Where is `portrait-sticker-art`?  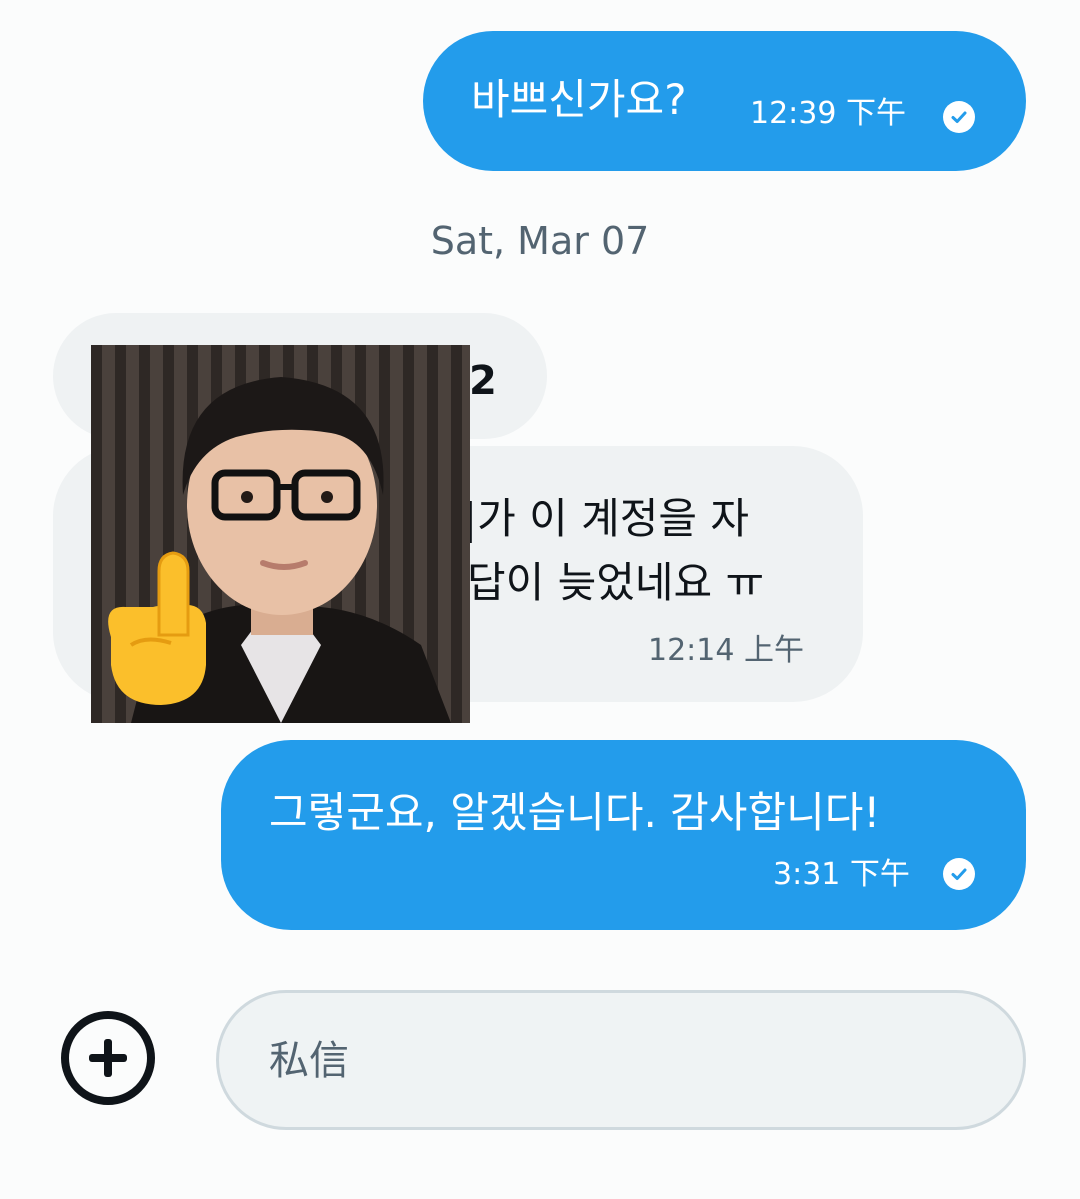 portrait-sticker-art is located at coordinates (280, 534).